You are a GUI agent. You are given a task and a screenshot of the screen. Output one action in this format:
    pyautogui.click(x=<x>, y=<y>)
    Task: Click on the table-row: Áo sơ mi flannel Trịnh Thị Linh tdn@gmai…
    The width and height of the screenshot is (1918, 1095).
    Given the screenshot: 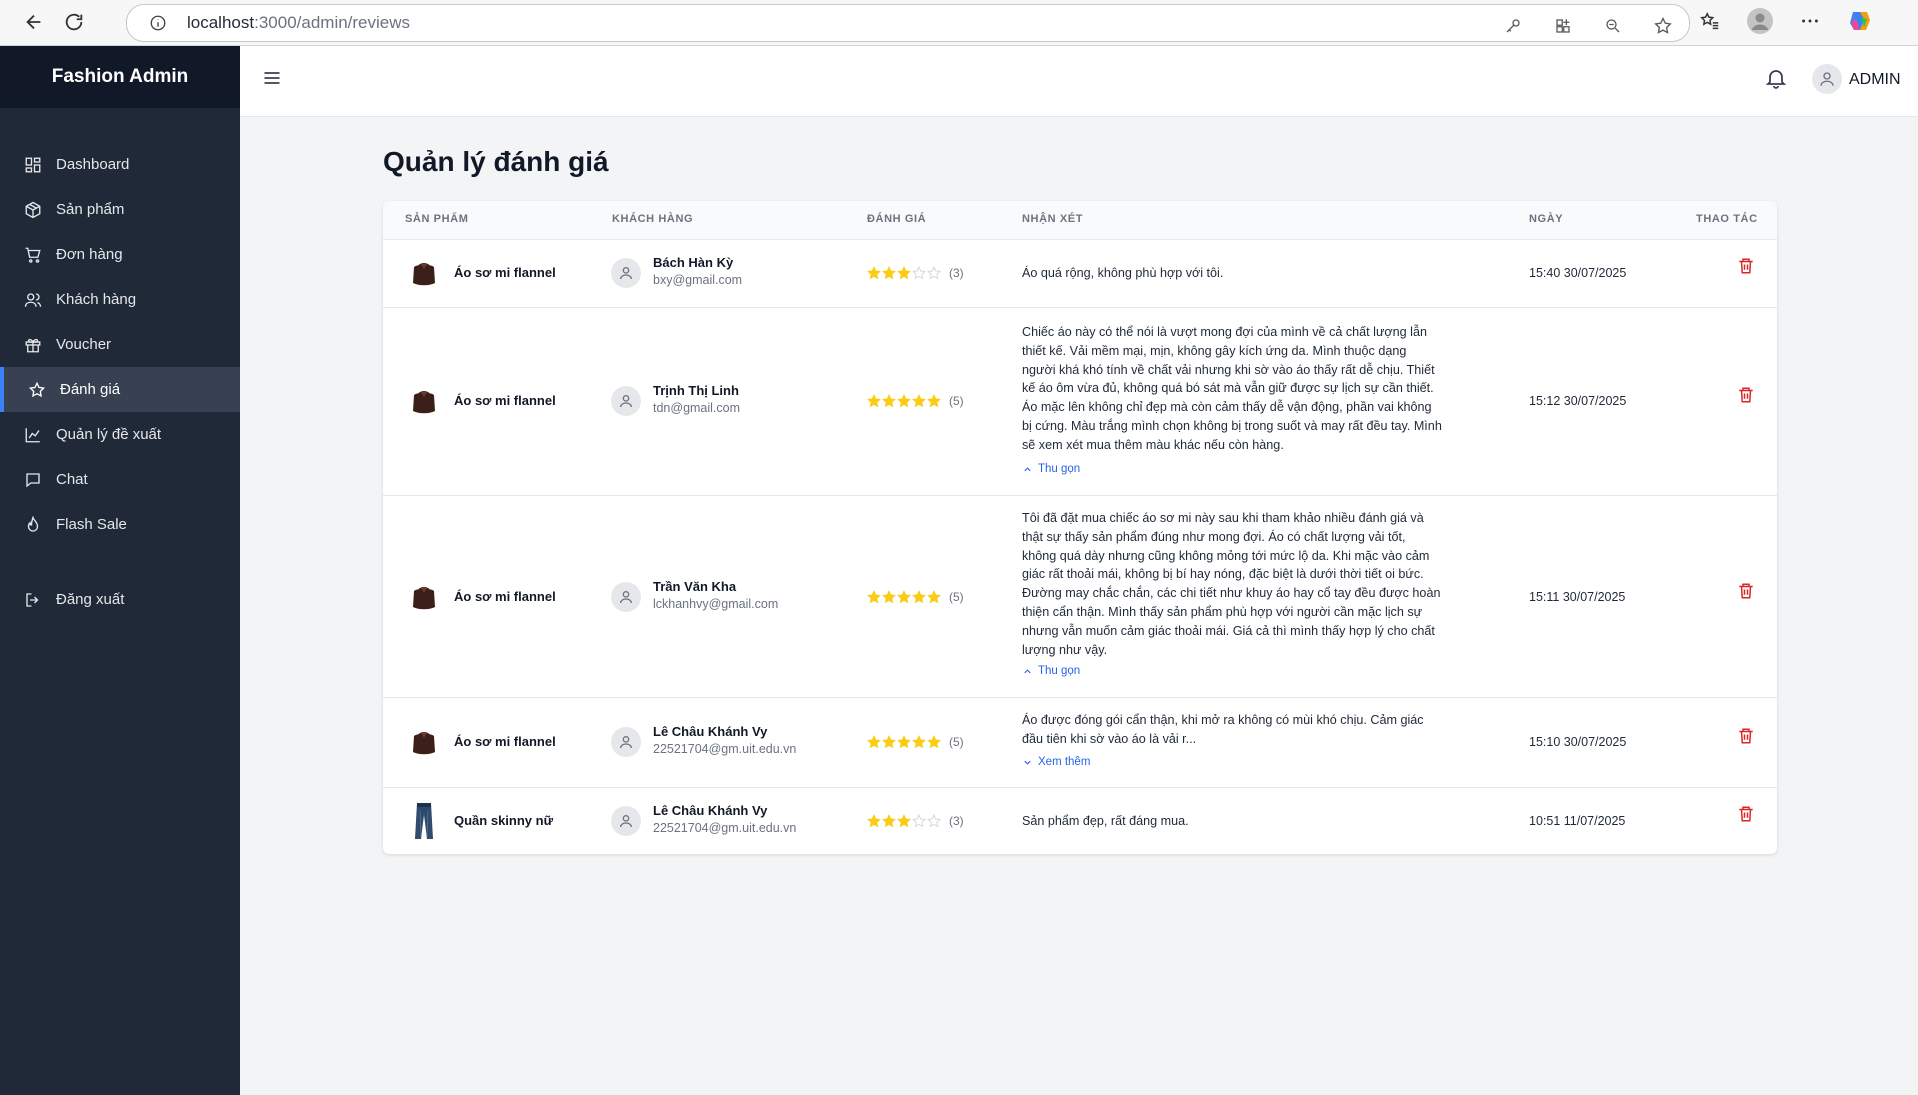 What is the action you would take?
    pyautogui.click(x=1080, y=401)
    